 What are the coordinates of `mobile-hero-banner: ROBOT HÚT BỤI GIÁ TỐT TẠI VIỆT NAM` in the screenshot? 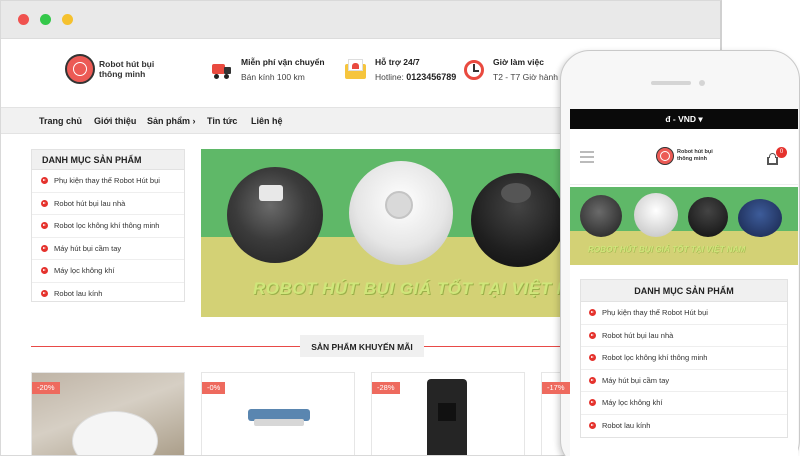 It's located at (684, 226).